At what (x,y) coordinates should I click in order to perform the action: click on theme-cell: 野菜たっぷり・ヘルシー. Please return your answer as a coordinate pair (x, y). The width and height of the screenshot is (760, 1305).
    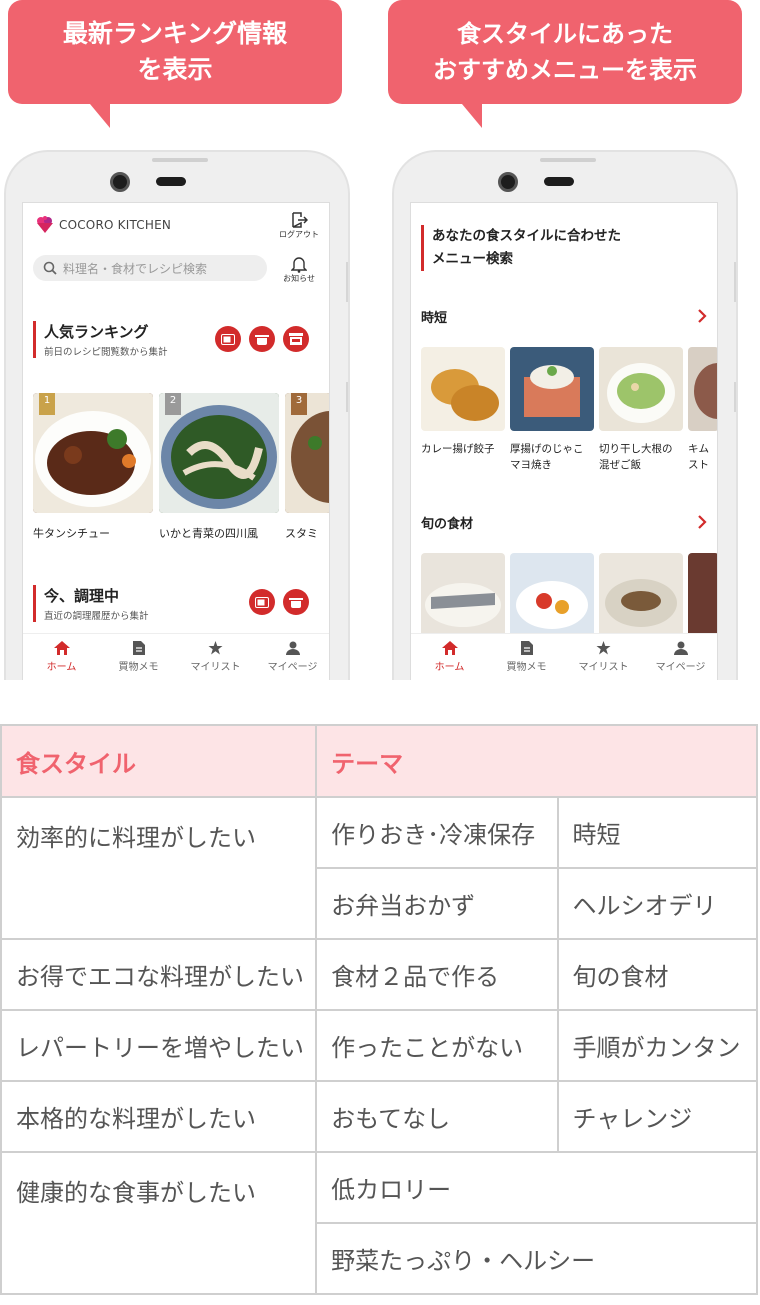
    Looking at the image, I should click on (536, 1258).